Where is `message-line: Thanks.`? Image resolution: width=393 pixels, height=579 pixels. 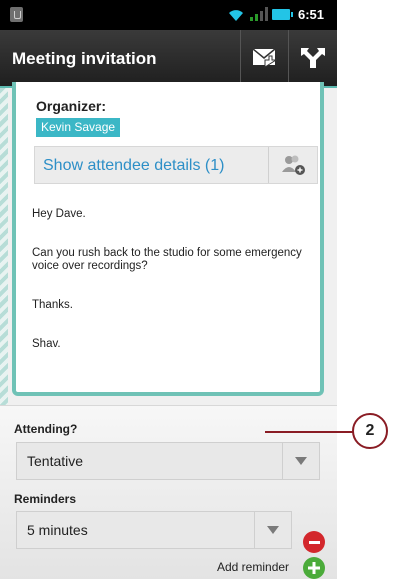 message-line: Thanks. is located at coordinates (52, 305).